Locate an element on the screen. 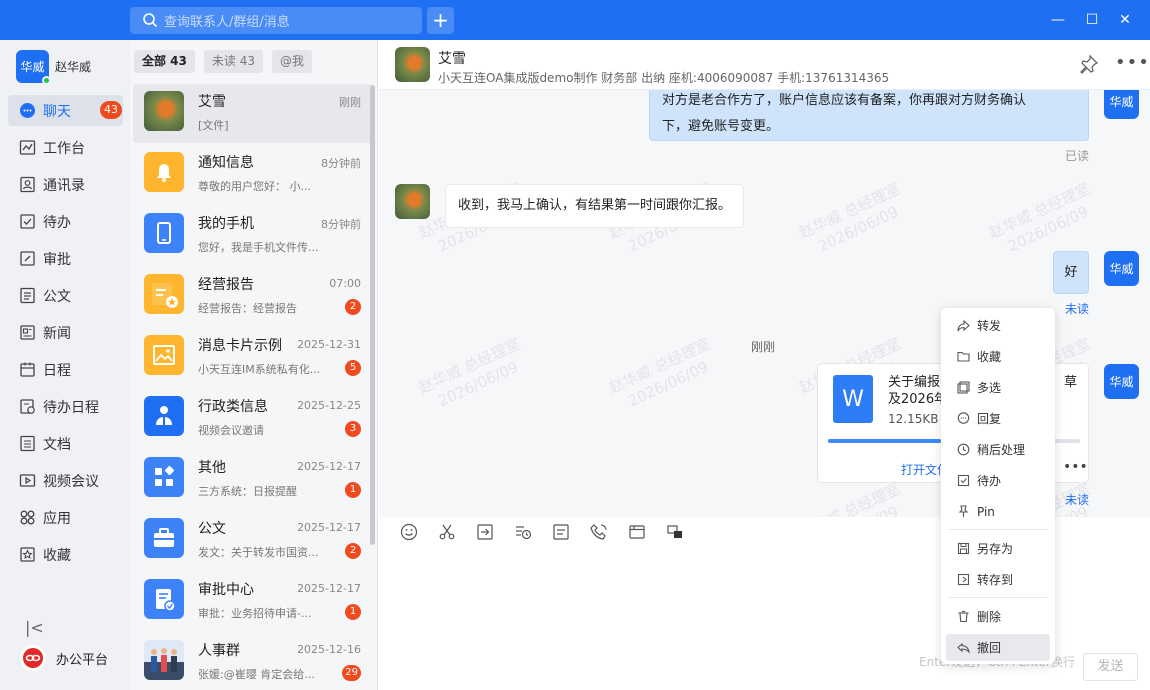 The image size is (1150, 690). unread-badge: 5 is located at coordinates (353, 368).